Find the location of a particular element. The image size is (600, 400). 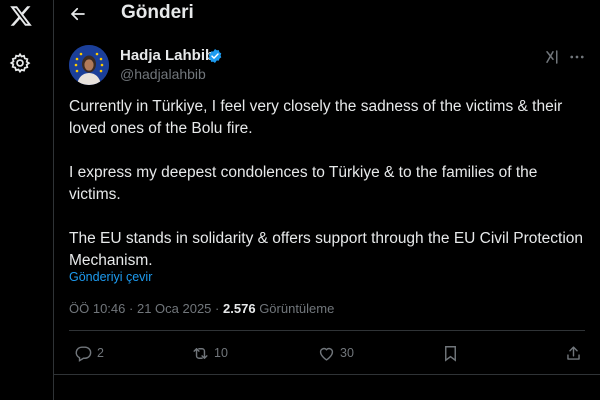

author-handle: @hadjalahbib is located at coordinates (163, 74).